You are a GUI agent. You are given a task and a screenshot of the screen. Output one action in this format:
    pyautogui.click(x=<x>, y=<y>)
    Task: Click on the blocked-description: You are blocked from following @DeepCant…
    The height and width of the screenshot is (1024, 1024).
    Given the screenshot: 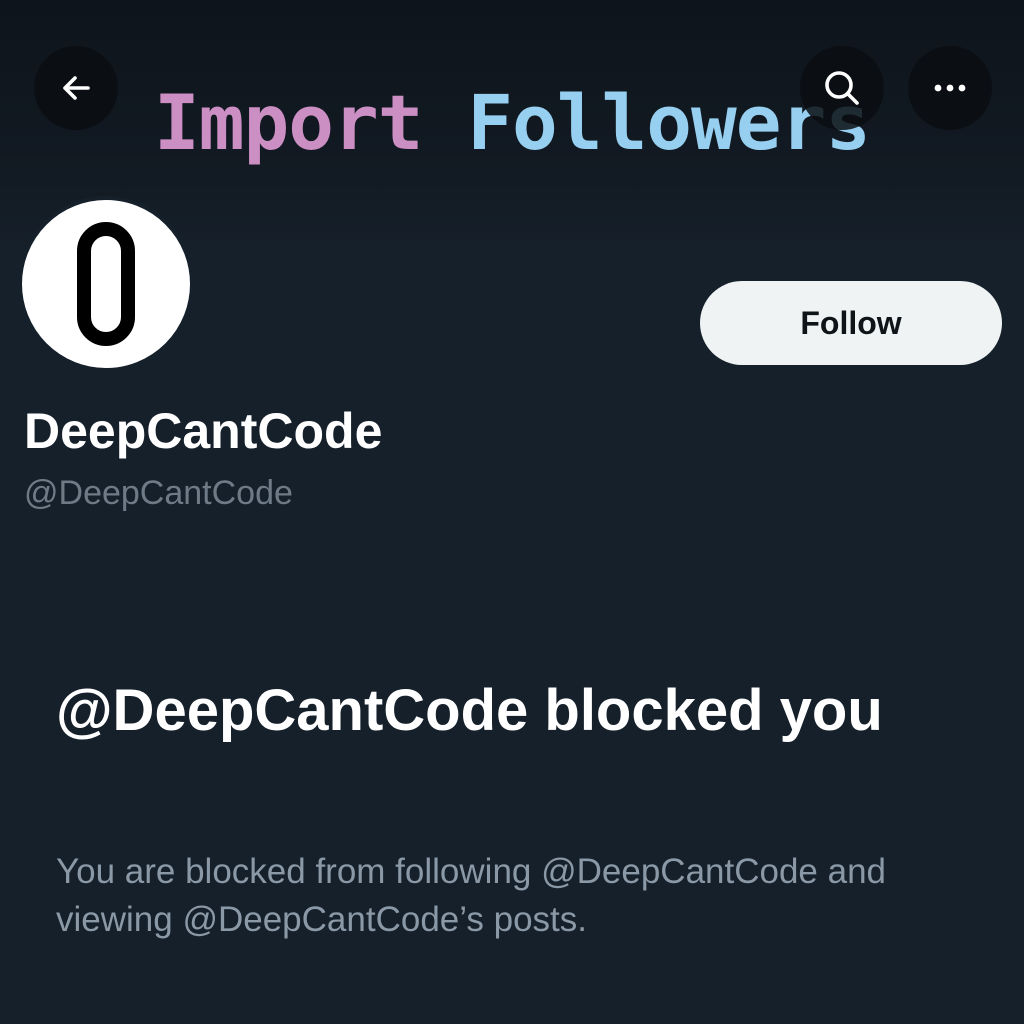 What is the action you would take?
    pyautogui.click(x=471, y=895)
    